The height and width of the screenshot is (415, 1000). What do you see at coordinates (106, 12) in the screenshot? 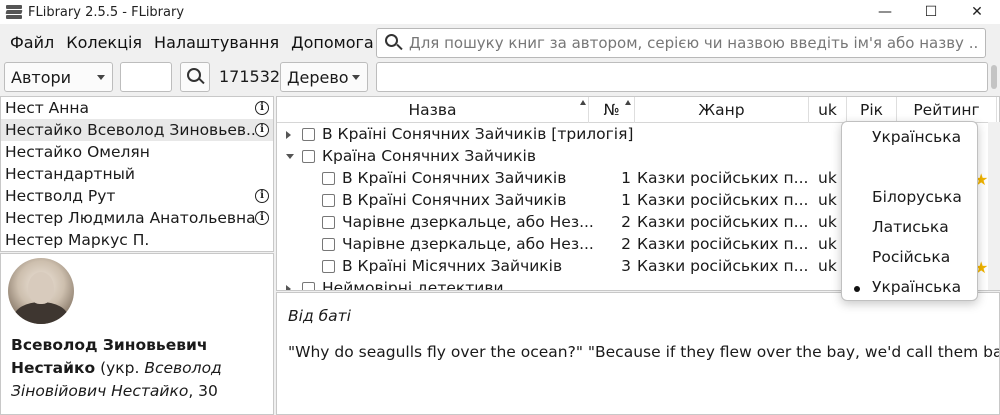
I see `window-title: FLibrary 2.5.5 - FLibrary` at bounding box center [106, 12].